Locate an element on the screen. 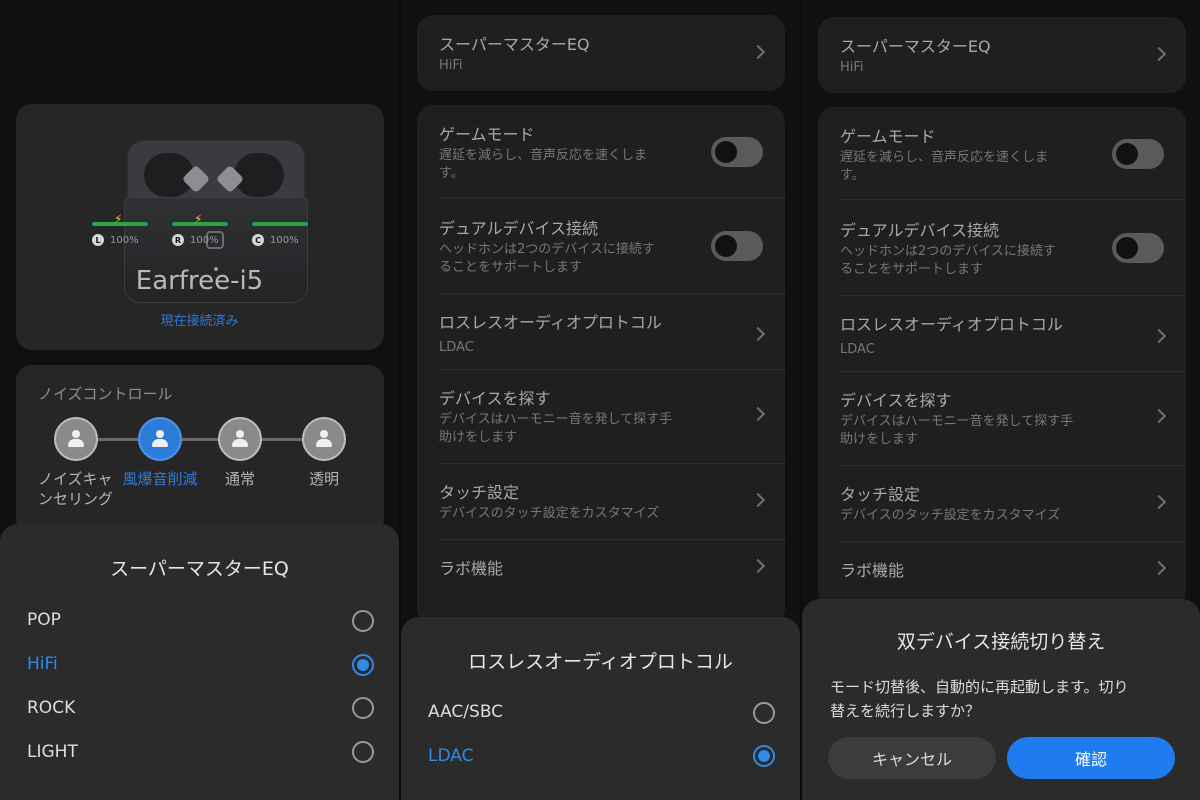 The width and height of the screenshot is (1200, 800). dual-device-row: デュアルデバイス接続 ヘッドホンは2つのデバイスに接続す ることをサポートします is located at coordinates (1002, 247).